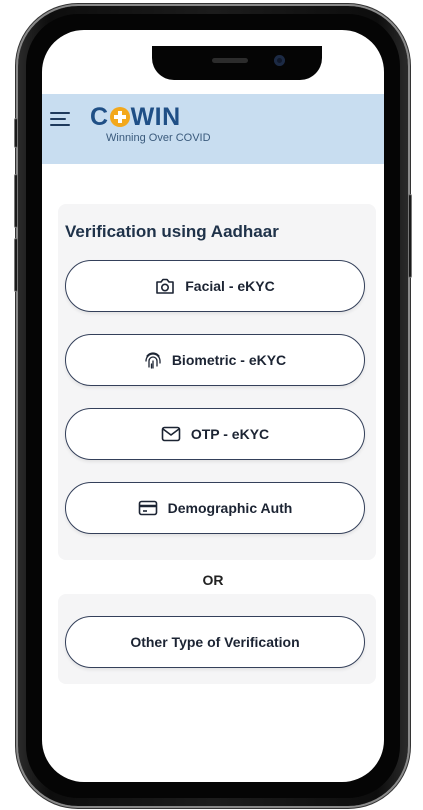  Describe the element at coordinates (213, 129) in the screenshot. I see `app-header: C WIN Winning Over COVID` at that location.